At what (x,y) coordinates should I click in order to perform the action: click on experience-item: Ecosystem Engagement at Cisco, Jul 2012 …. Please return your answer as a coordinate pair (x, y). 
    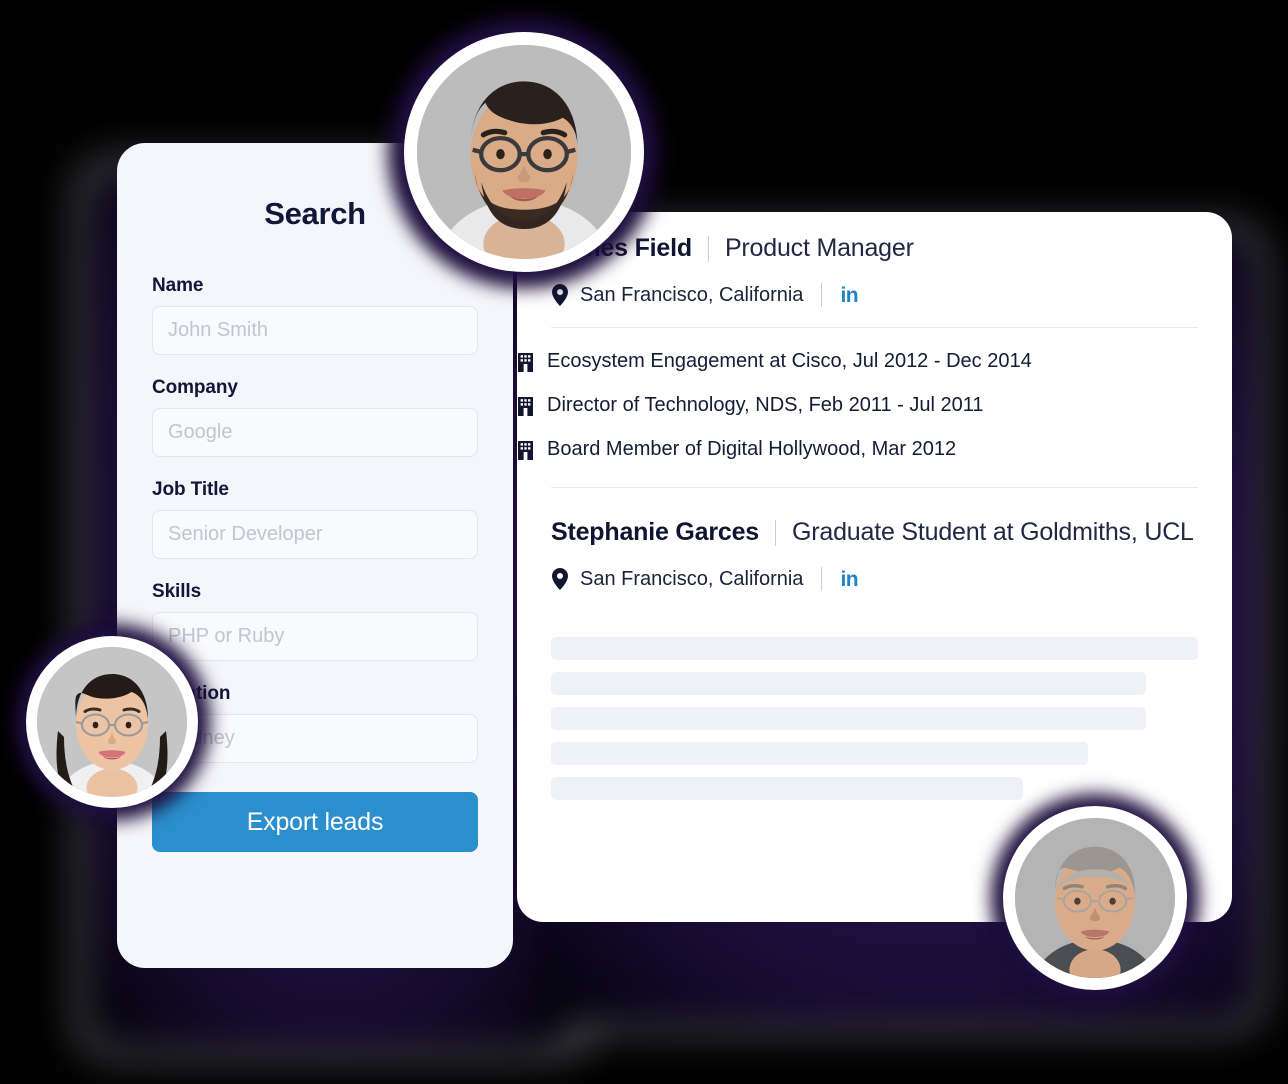
    Looking at the image, I should click on (874, 361).